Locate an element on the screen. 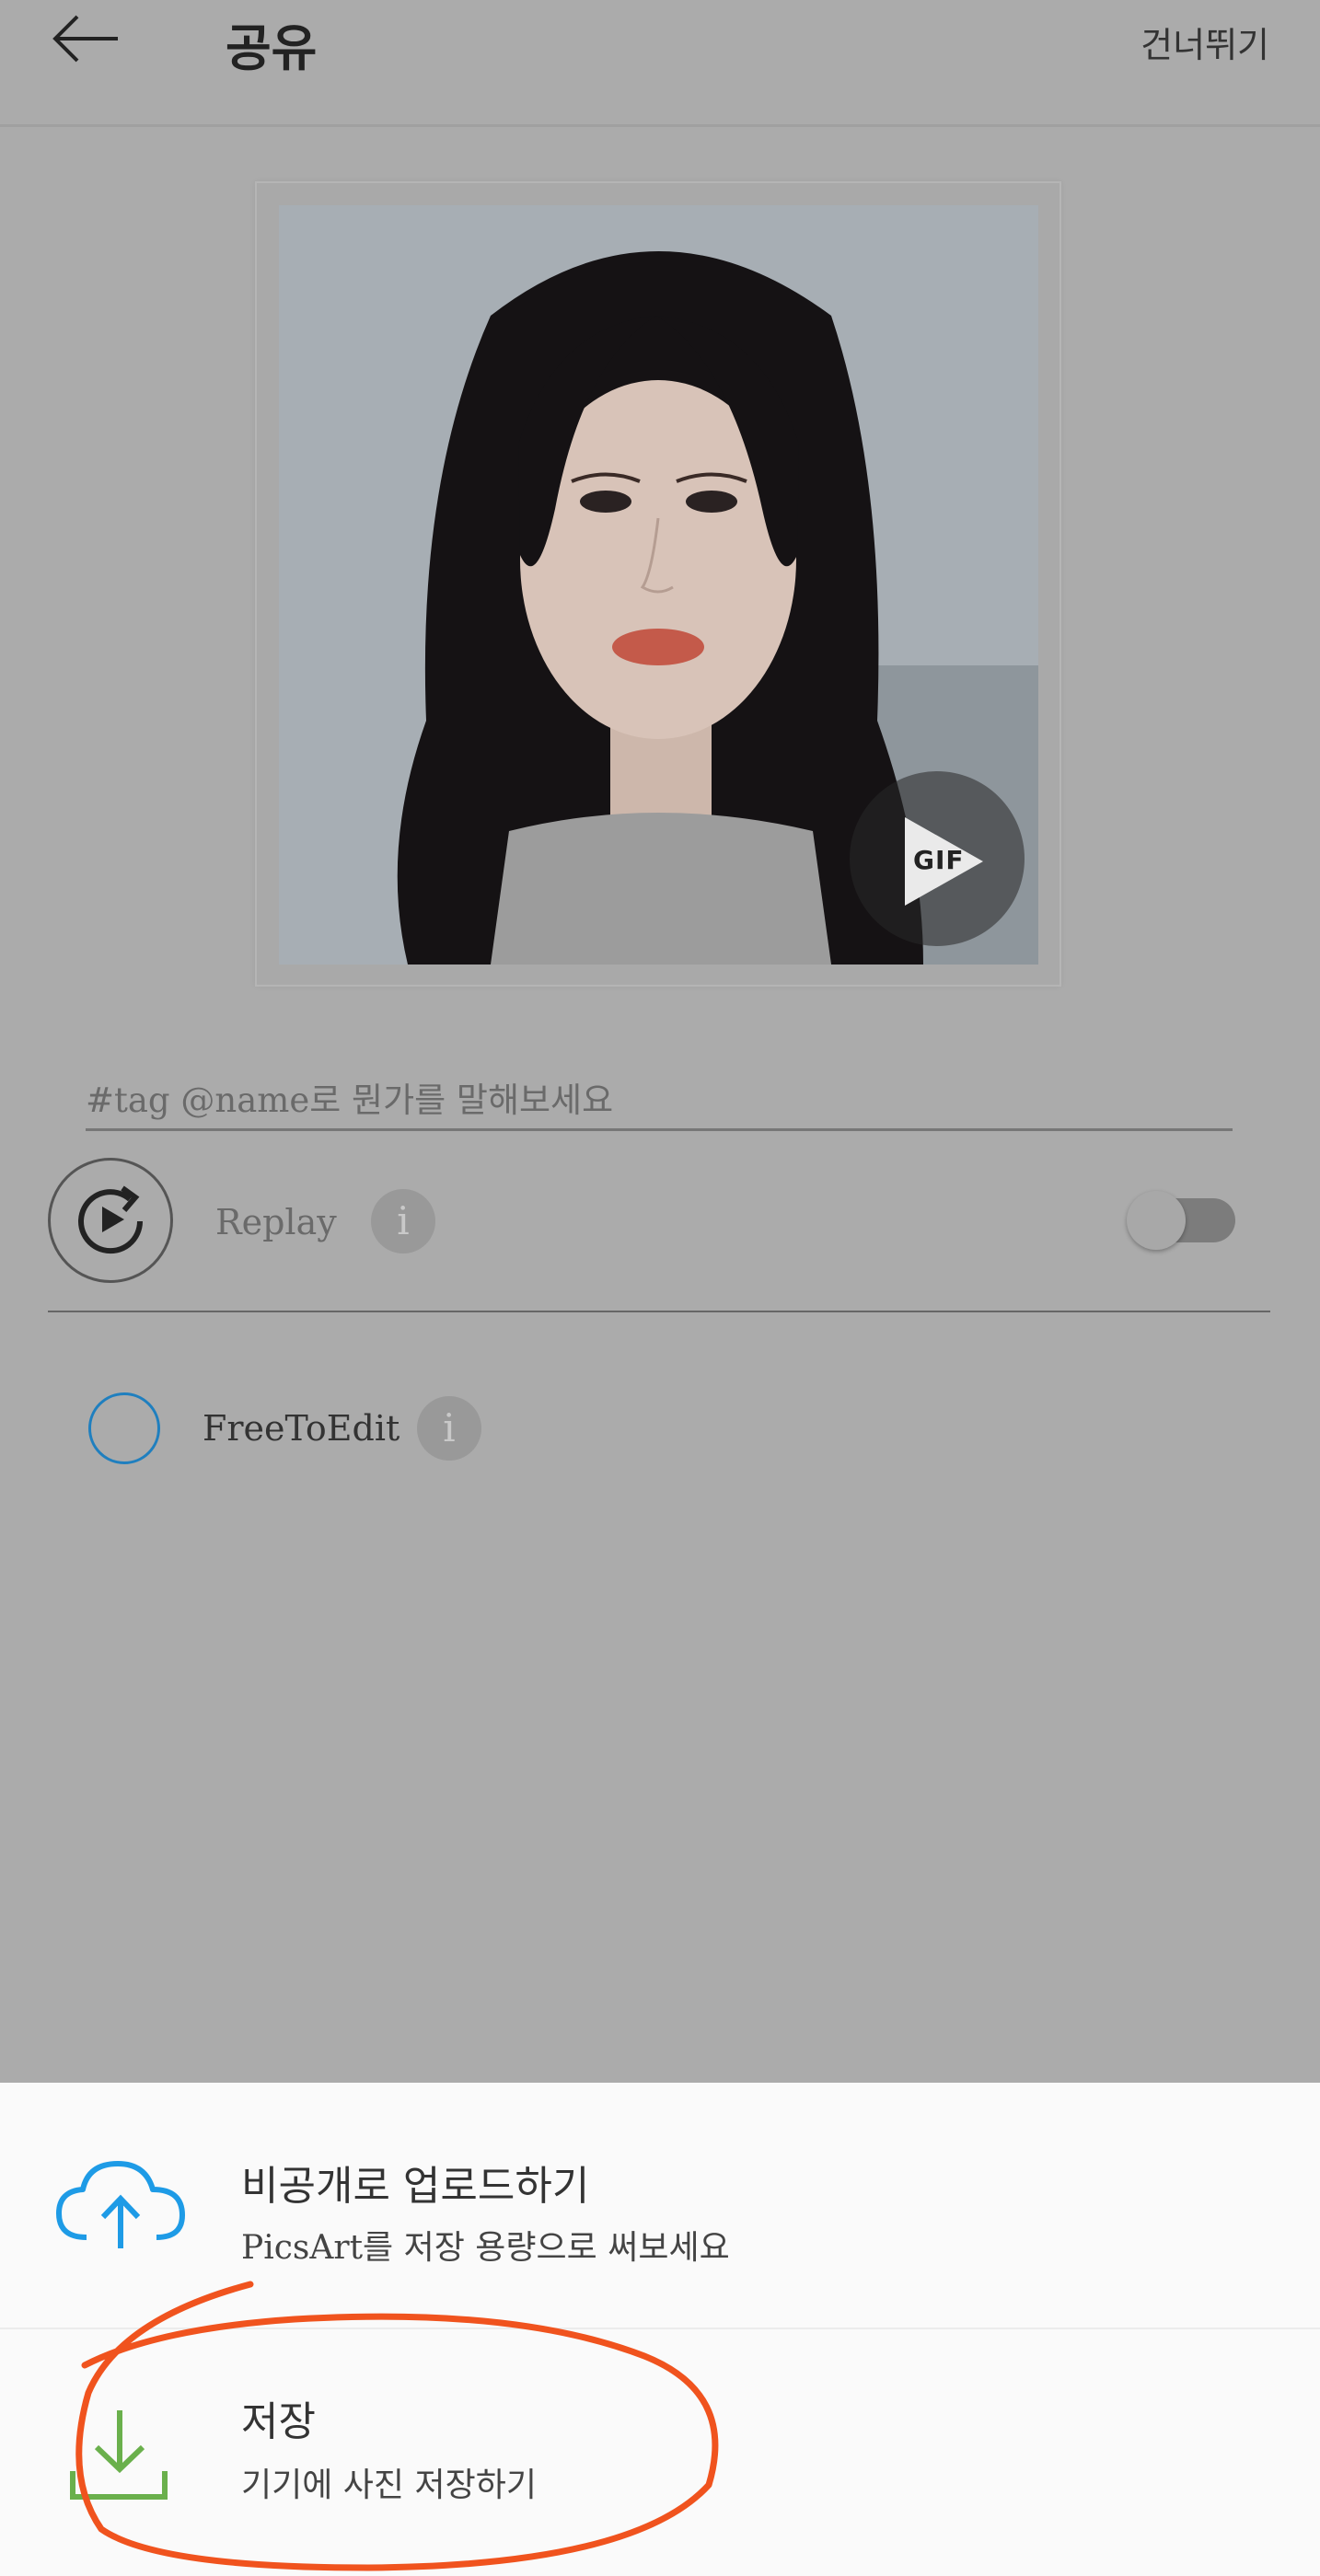 This screenshot has width=1320, height=2576. free-to-edit-info-icon: i is located at coordinates (449, 1429).